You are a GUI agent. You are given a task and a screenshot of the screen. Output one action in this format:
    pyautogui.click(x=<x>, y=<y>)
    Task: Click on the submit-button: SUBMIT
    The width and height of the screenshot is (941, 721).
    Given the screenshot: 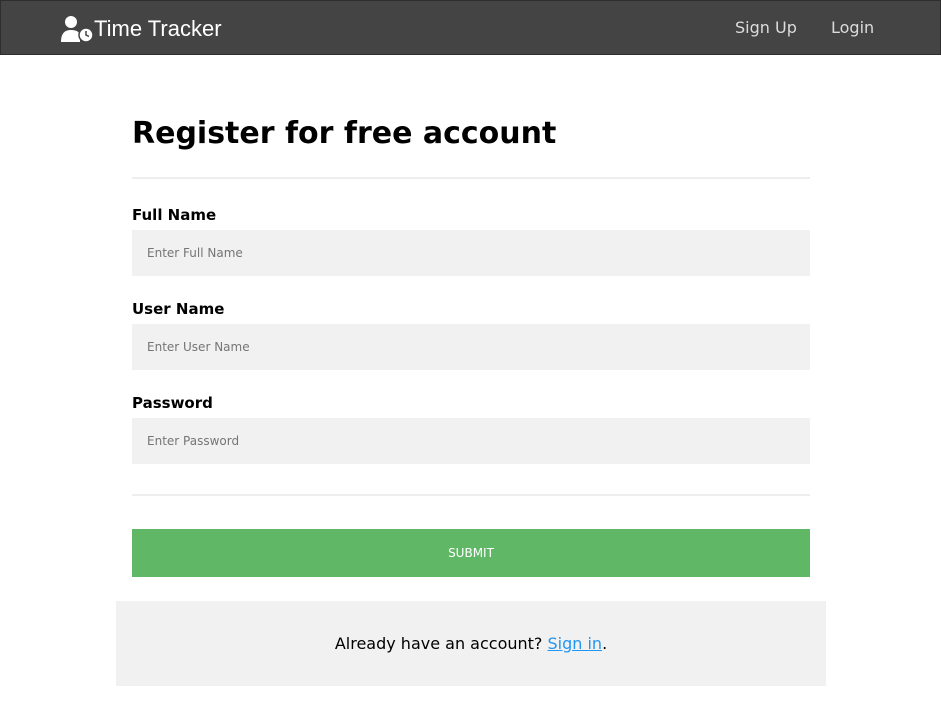 What is the action you would take?
    pyautogui.click(x=471, y=553)
    